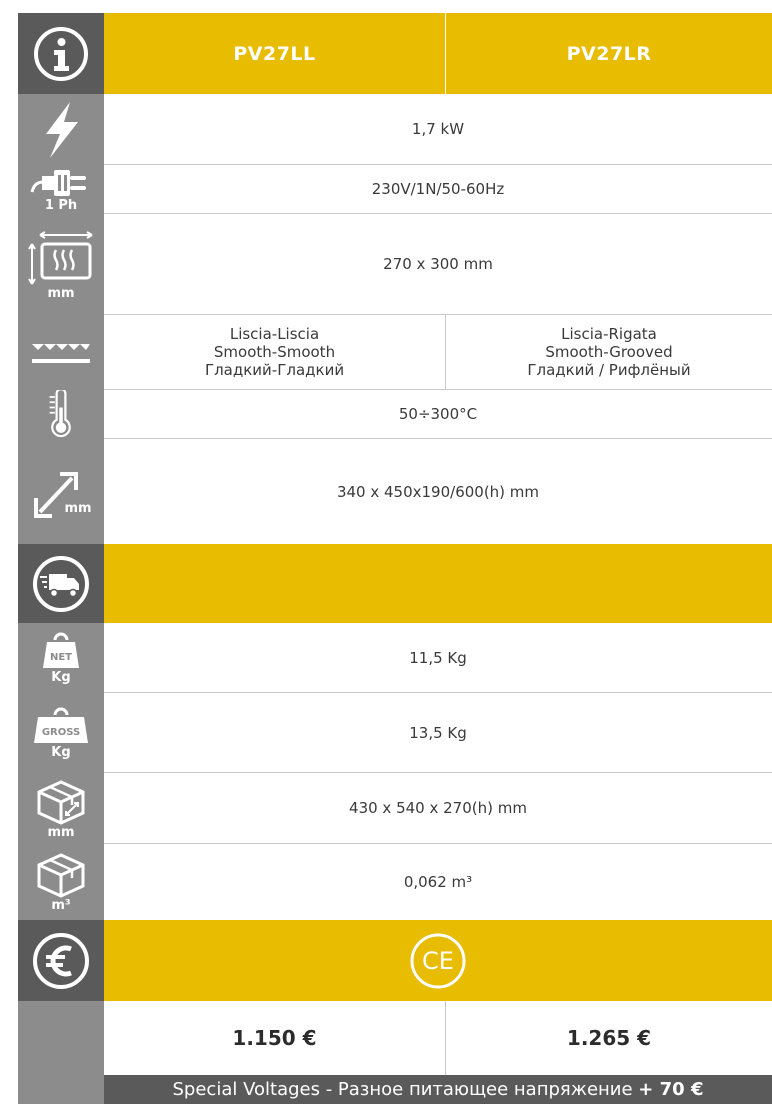  What do you see at coordinates (445, 352) in the screenshot?
I see `surface-divider` at bounding box center [445, 352].